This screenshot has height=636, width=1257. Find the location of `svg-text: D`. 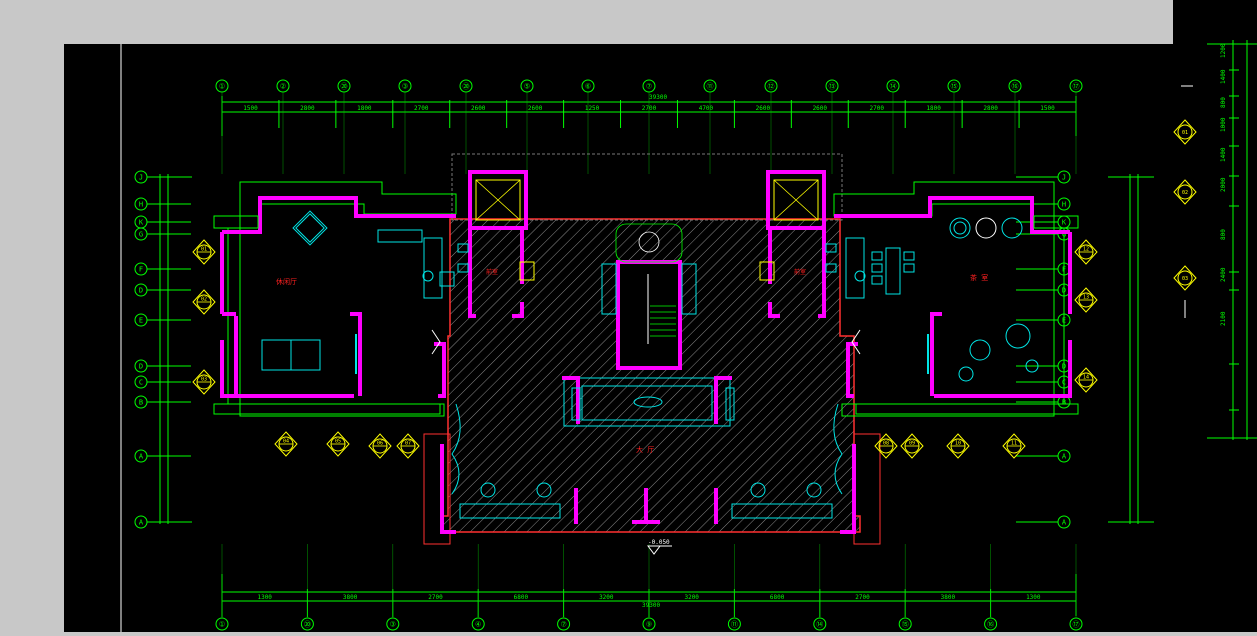

svg-text: D is located at coordinates (141, 367).